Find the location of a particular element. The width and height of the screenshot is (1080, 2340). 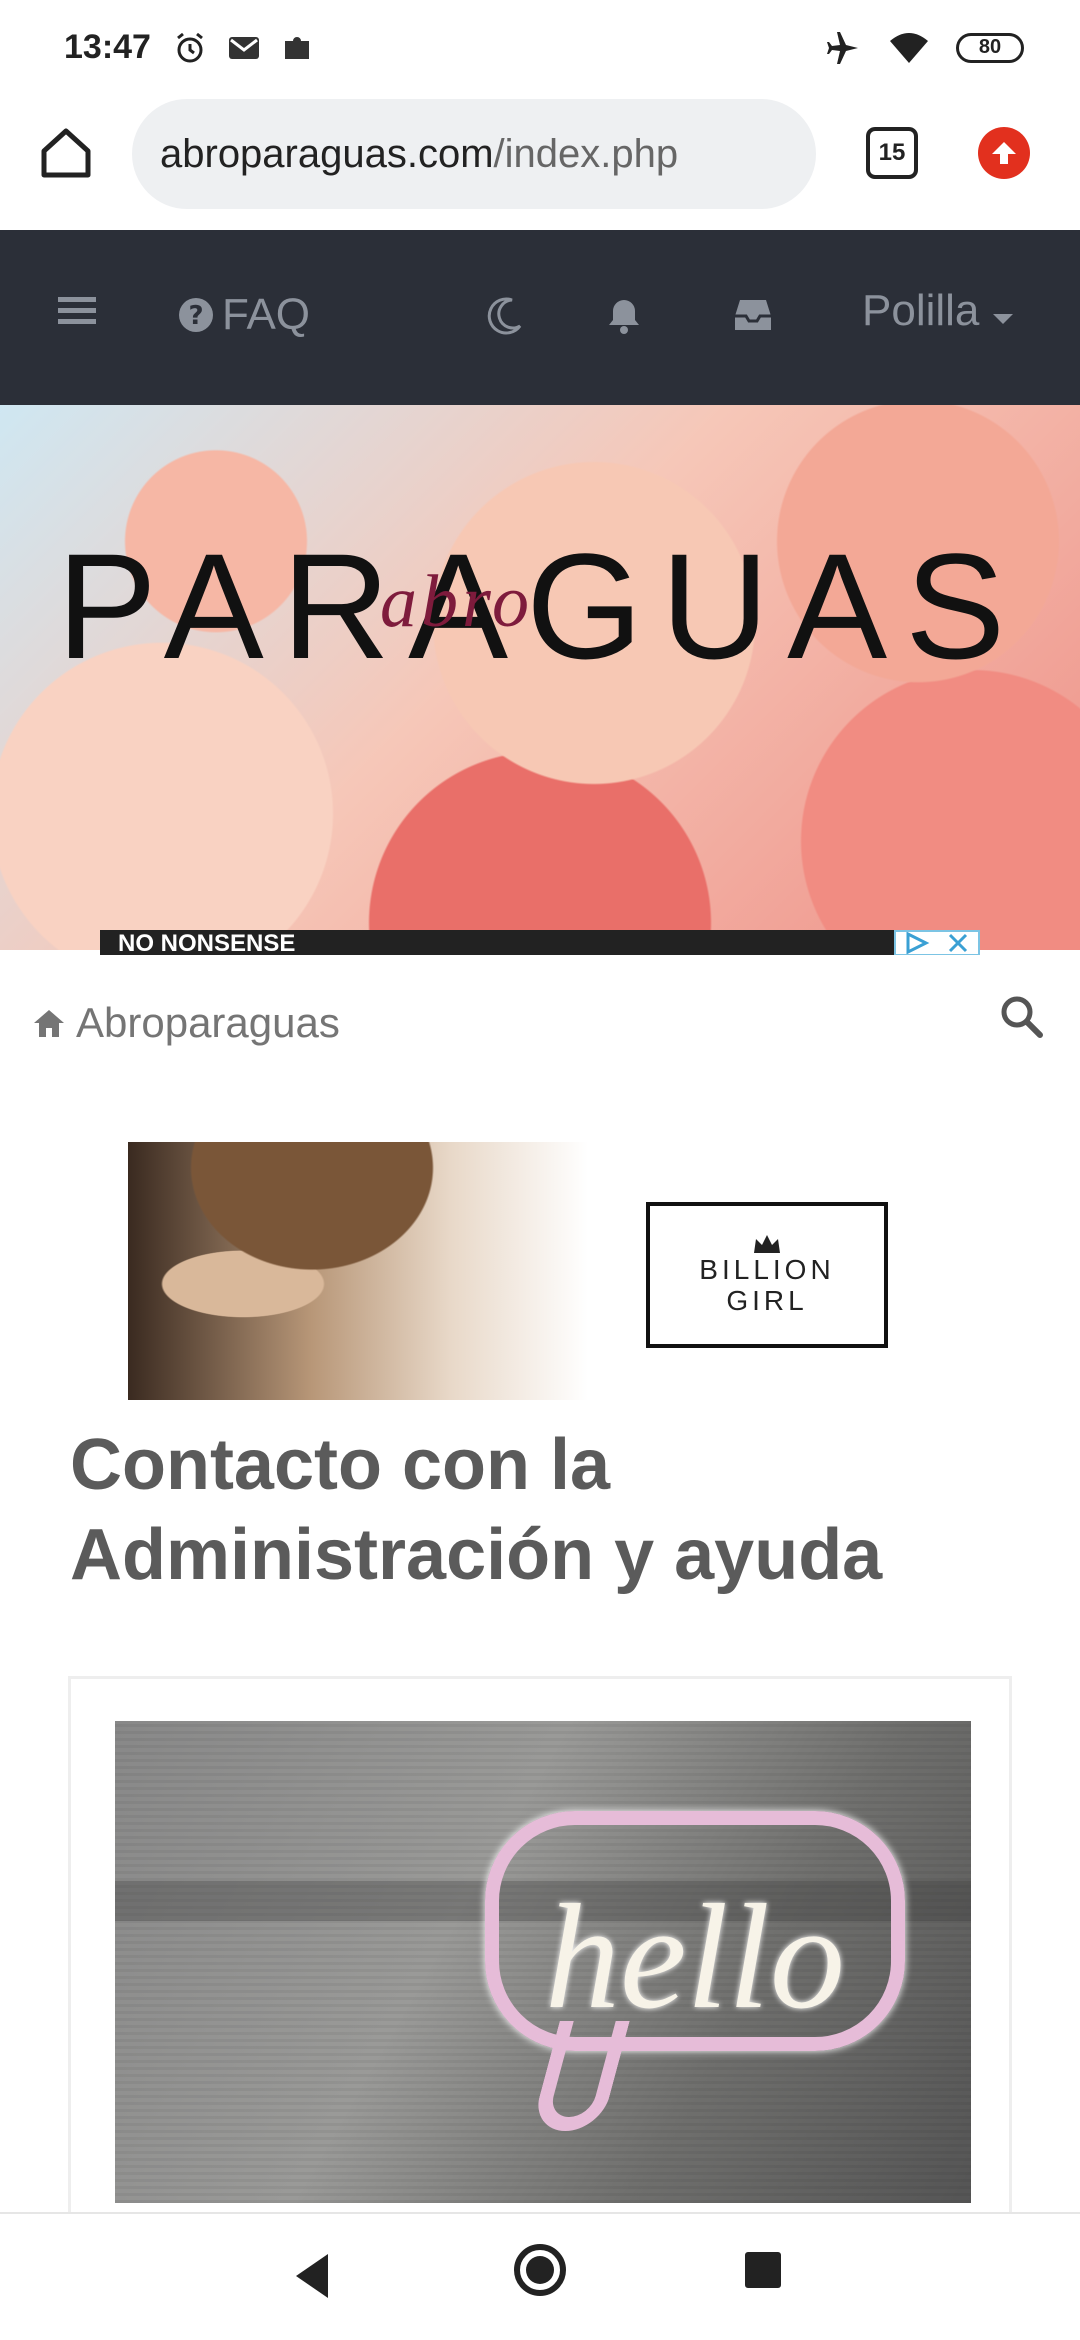

battery-level: 80 is located at coordinates (990, 47).